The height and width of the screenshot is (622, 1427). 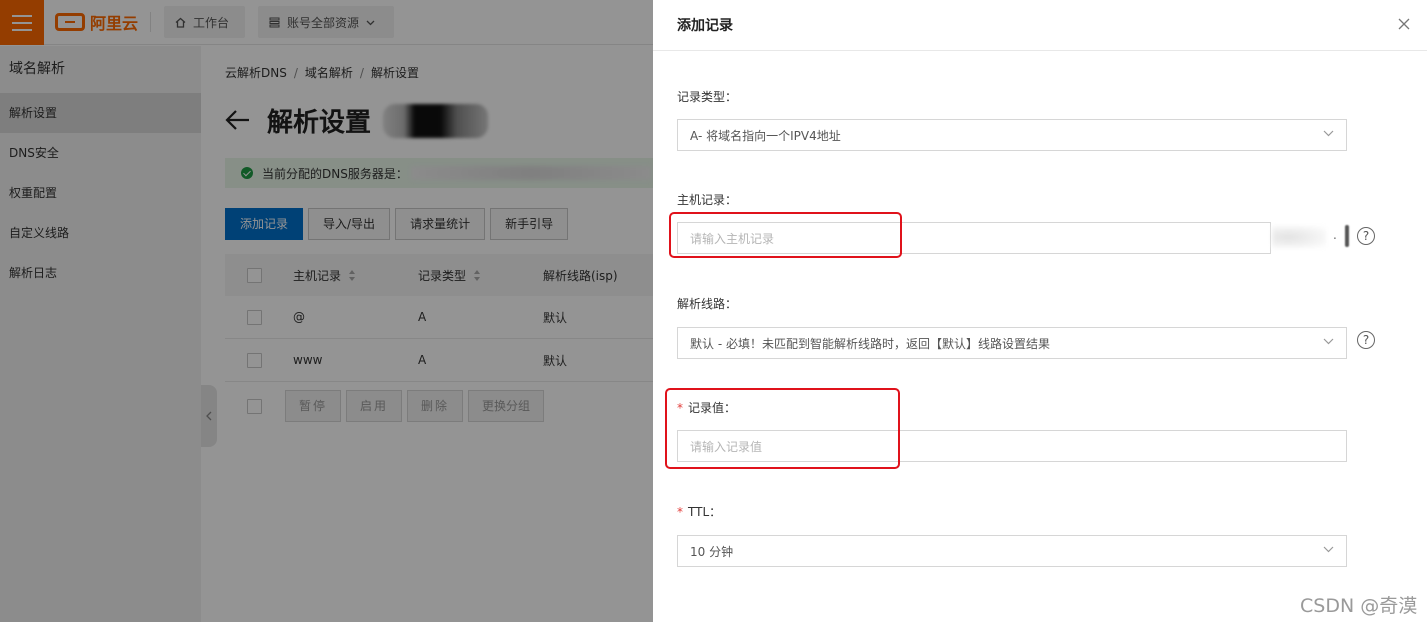 I want to click on record-type-value: A- 将域名指向一个IPV4地址, so click(x=765, y=135).